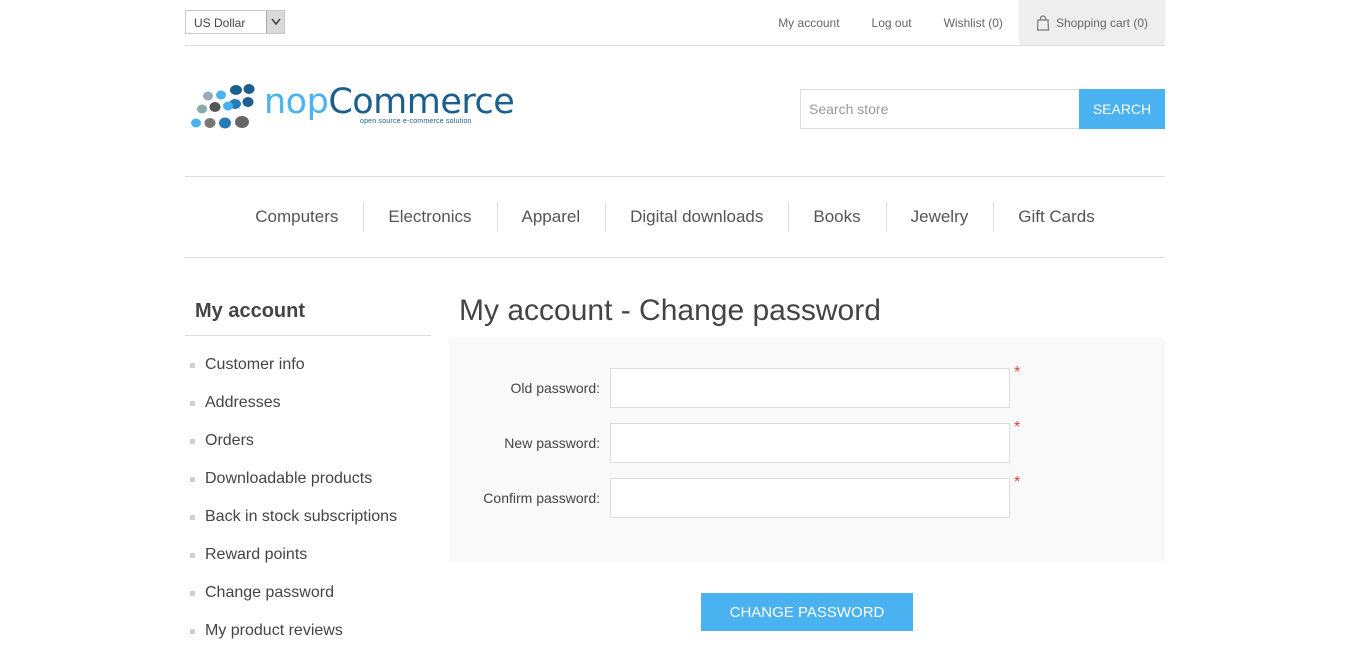 This screenshot has width=1366, height=654. I want to click on logo-tagline: open source e-commerce solution, so click(416, 121).